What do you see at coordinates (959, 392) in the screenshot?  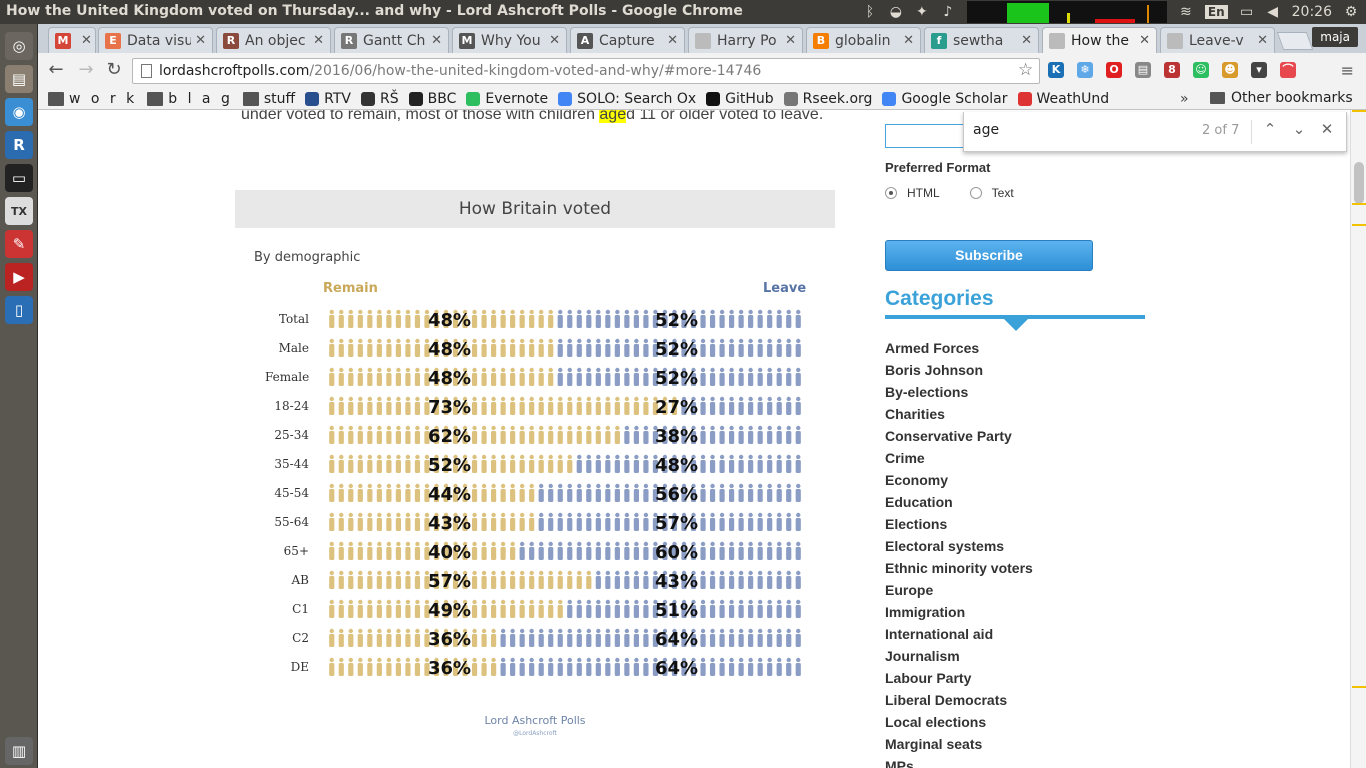 I see `category-link: By-elections` at bounding box center [959, 392].